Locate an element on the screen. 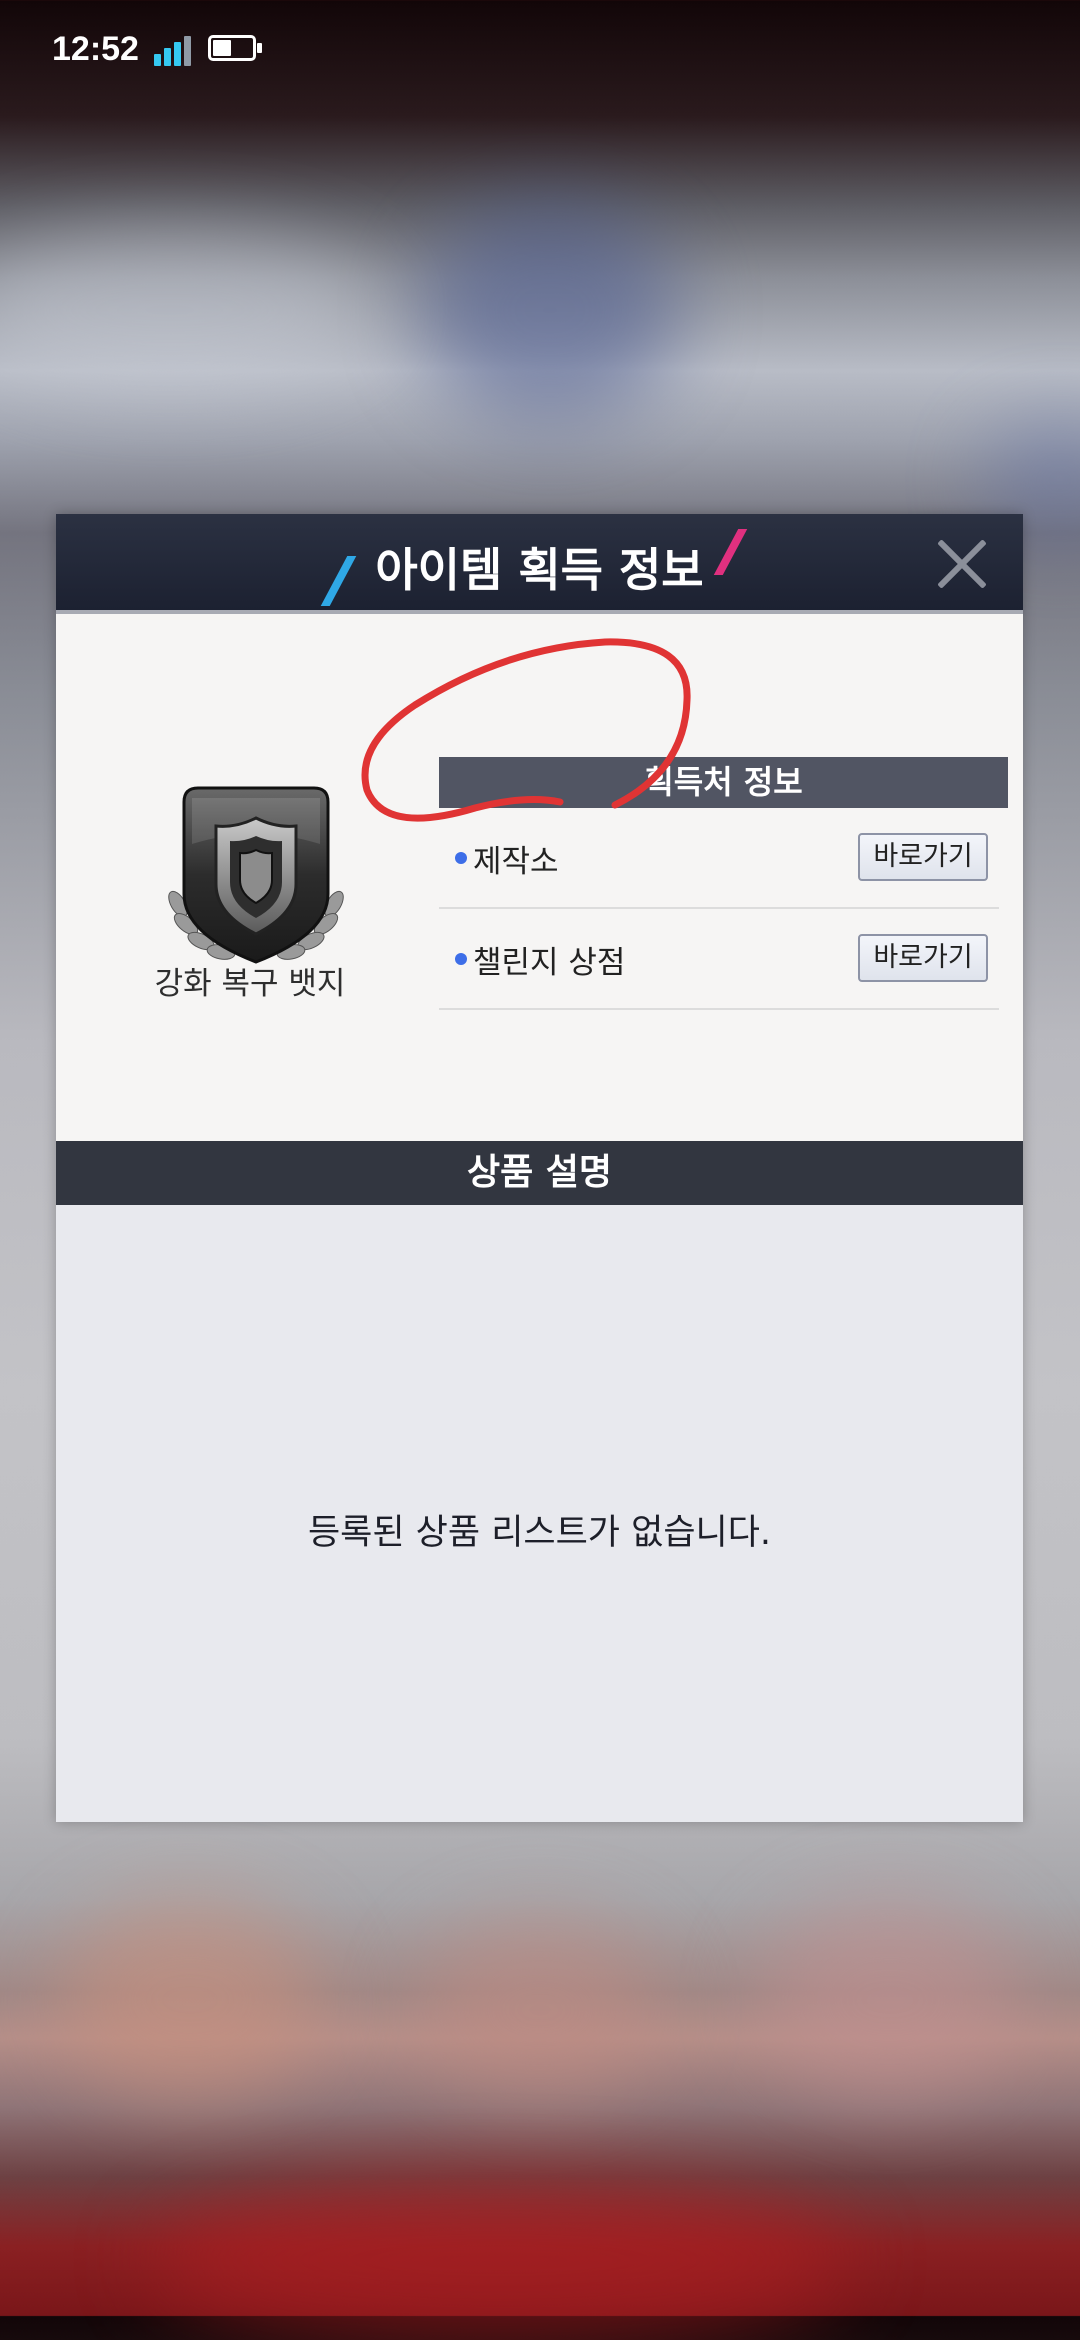 Image resolution: width=1080 pixels, height=2340 pixels. close-icon is located at coordinates (962, 564).